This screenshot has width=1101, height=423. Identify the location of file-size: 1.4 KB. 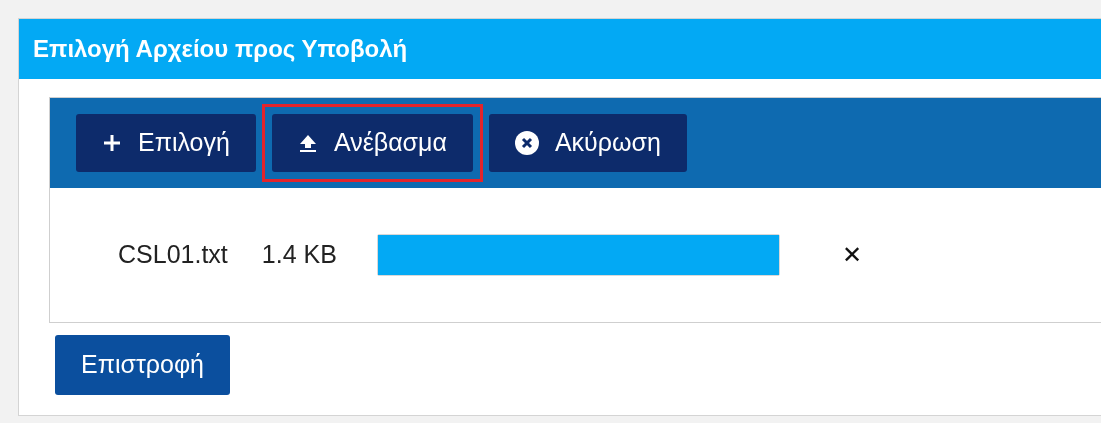
(299, 255).